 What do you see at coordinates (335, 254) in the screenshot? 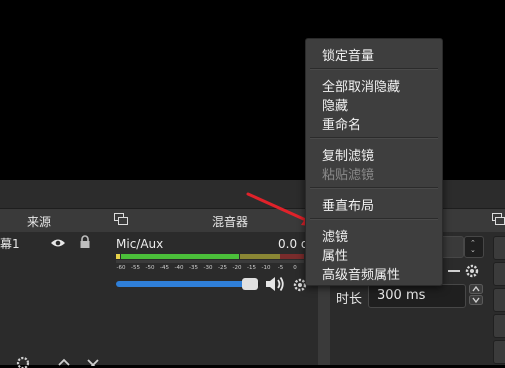
I see `menu-item-properties: 属性` at bounding box center [335, 254].